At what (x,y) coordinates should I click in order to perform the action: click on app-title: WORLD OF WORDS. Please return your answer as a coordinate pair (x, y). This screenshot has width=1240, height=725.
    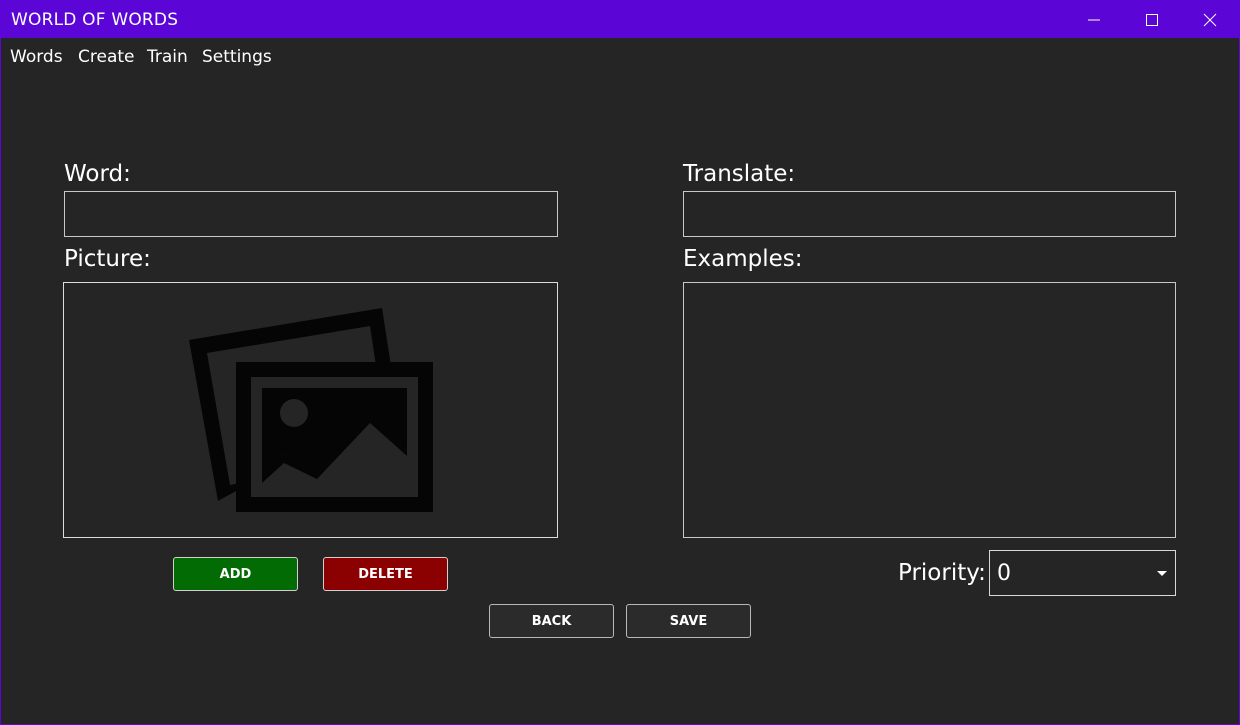
    Looking at the image, I should click on (95, 20).